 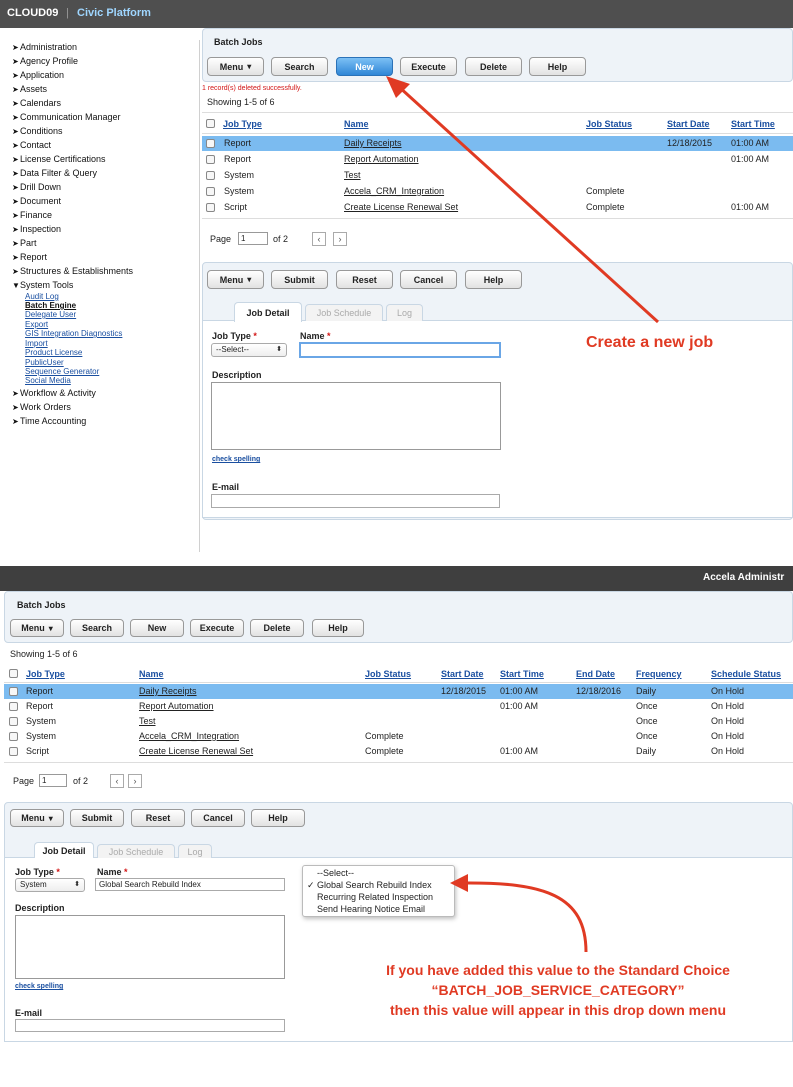 I want to click on sidebar-item-contact: ➤Contact, so click(x=31, y=145).